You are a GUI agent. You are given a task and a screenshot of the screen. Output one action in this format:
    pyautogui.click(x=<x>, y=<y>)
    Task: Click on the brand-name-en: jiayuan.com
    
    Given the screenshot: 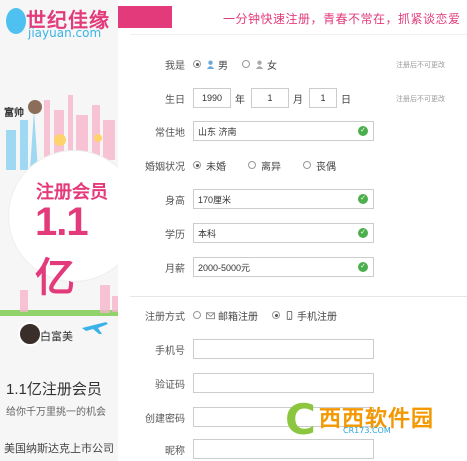 What is the action you would take?
    pyautogui.click(x=65, y=33)
    